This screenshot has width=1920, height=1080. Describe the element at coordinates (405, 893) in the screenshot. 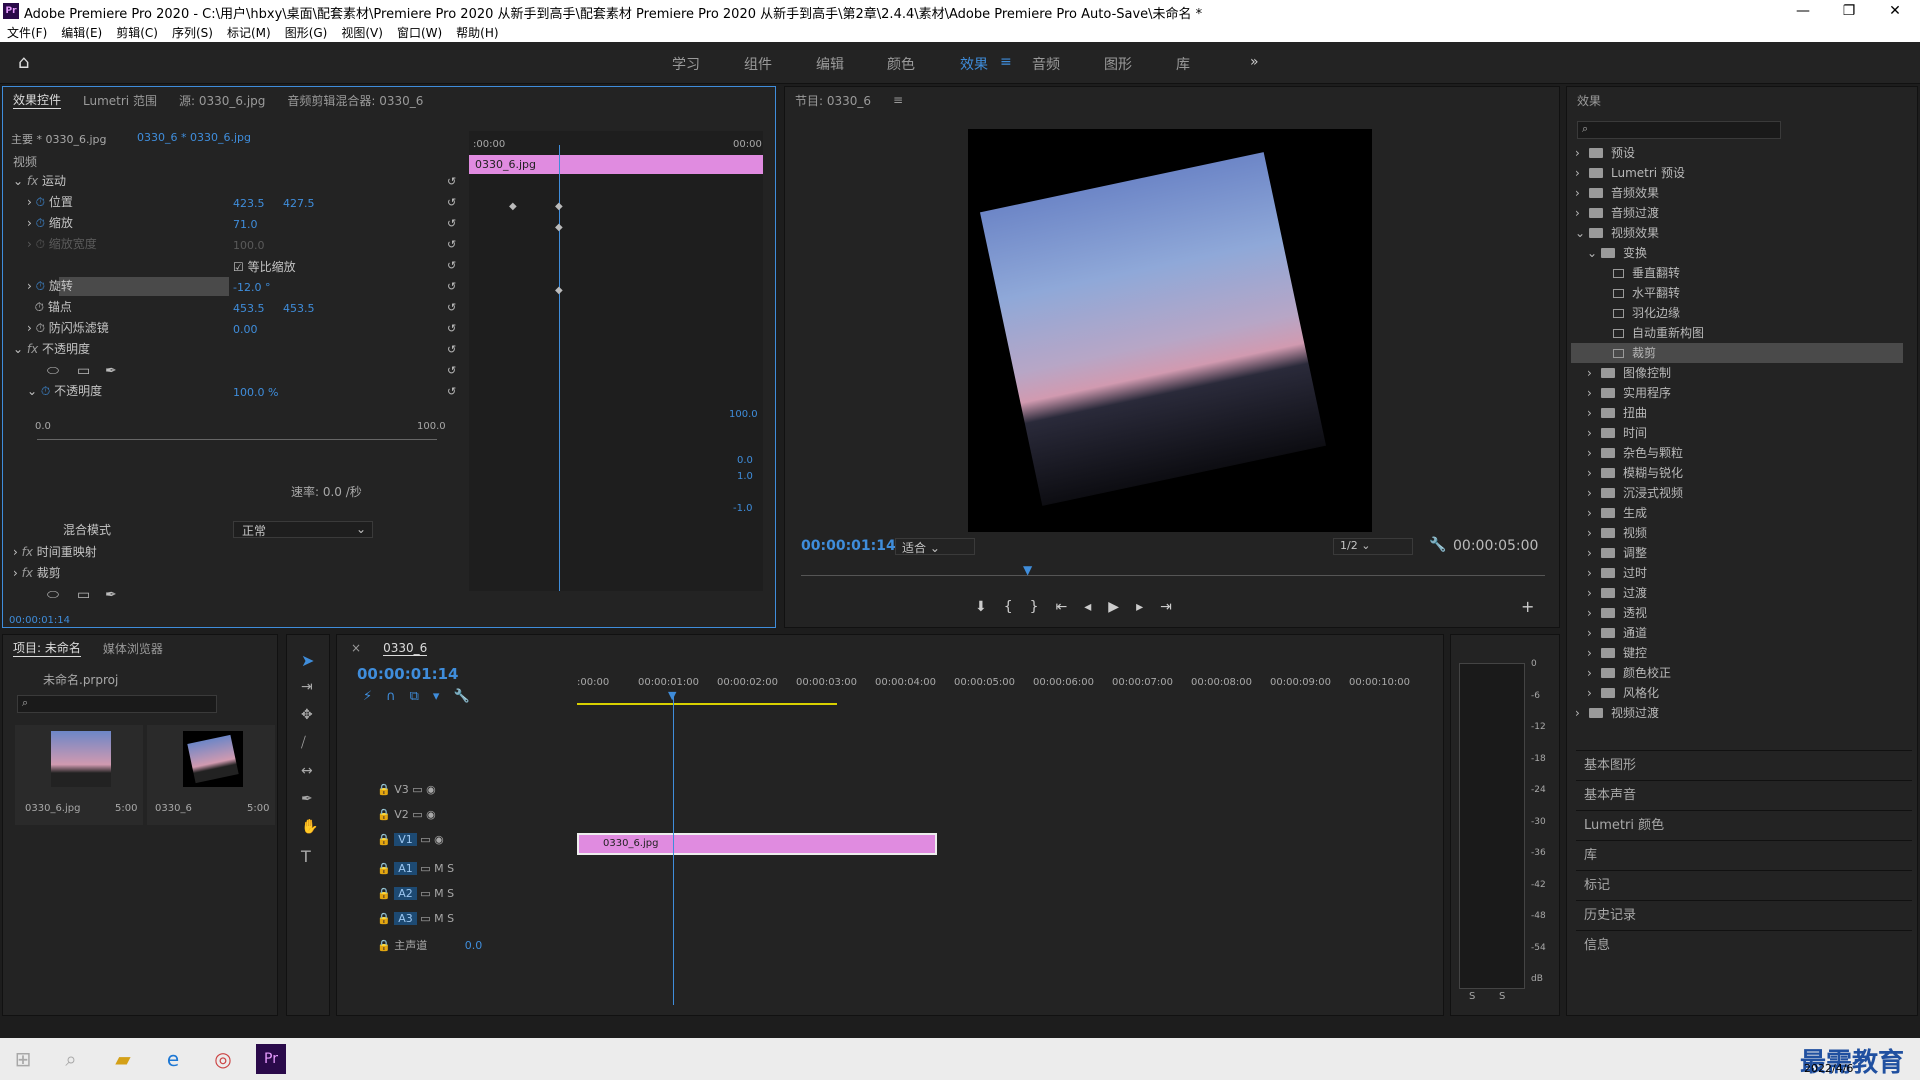

I see `track-label-a2: A2` at that location.